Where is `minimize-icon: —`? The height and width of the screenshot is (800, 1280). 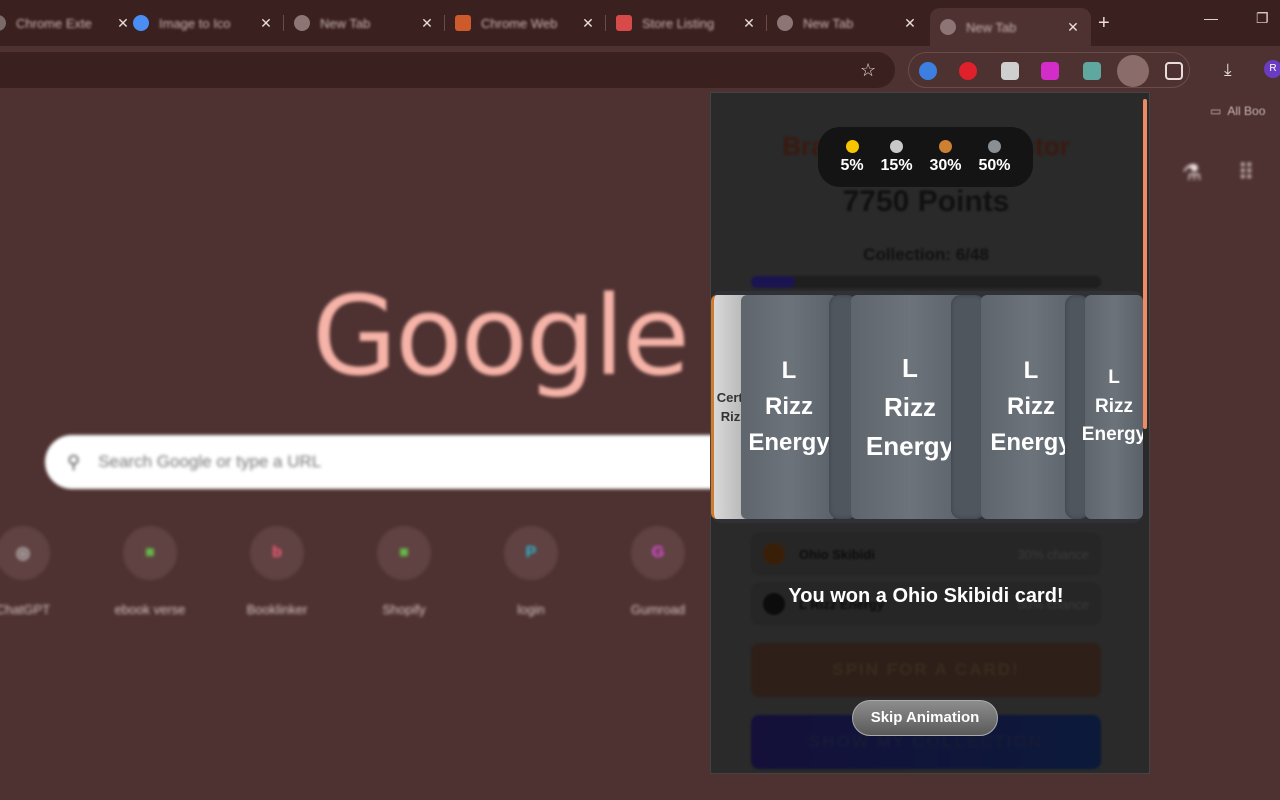
minimize-icon: — is located at coordinates (1211, 18).